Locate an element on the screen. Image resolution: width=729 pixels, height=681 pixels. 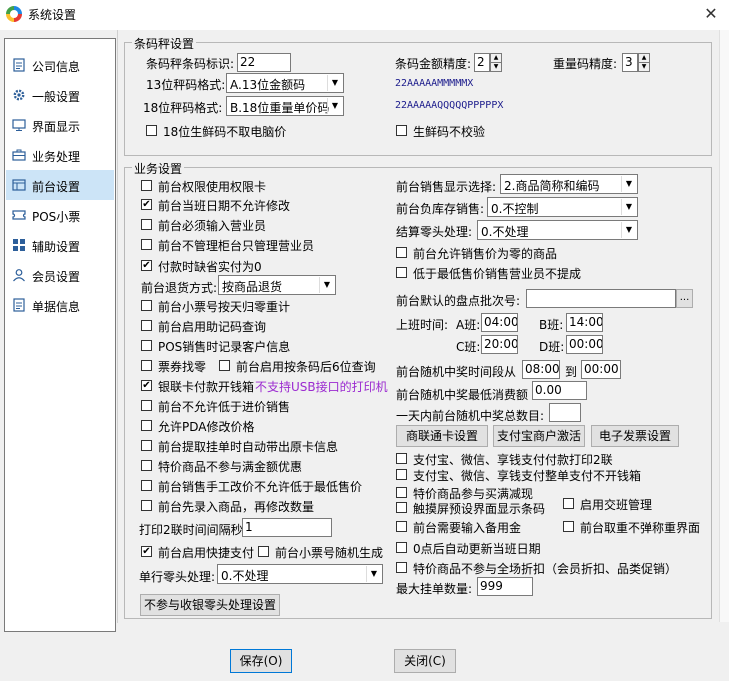
shift-b-input: 14:00 is located at coordinates (584, 322).